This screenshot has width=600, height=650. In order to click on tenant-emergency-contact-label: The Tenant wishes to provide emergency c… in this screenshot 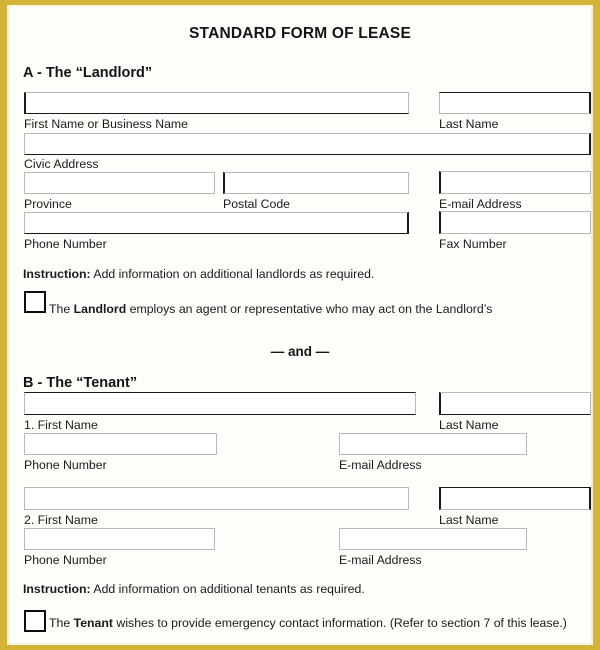, I will do `click(308, 623)`.